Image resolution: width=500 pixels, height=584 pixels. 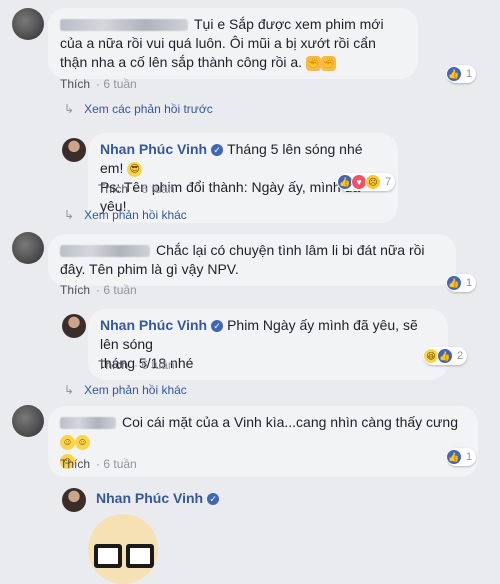 What do you see at coordinates (123, 549) in the screenshot?
I see `sticker-image` at bounding box center [123, 549].